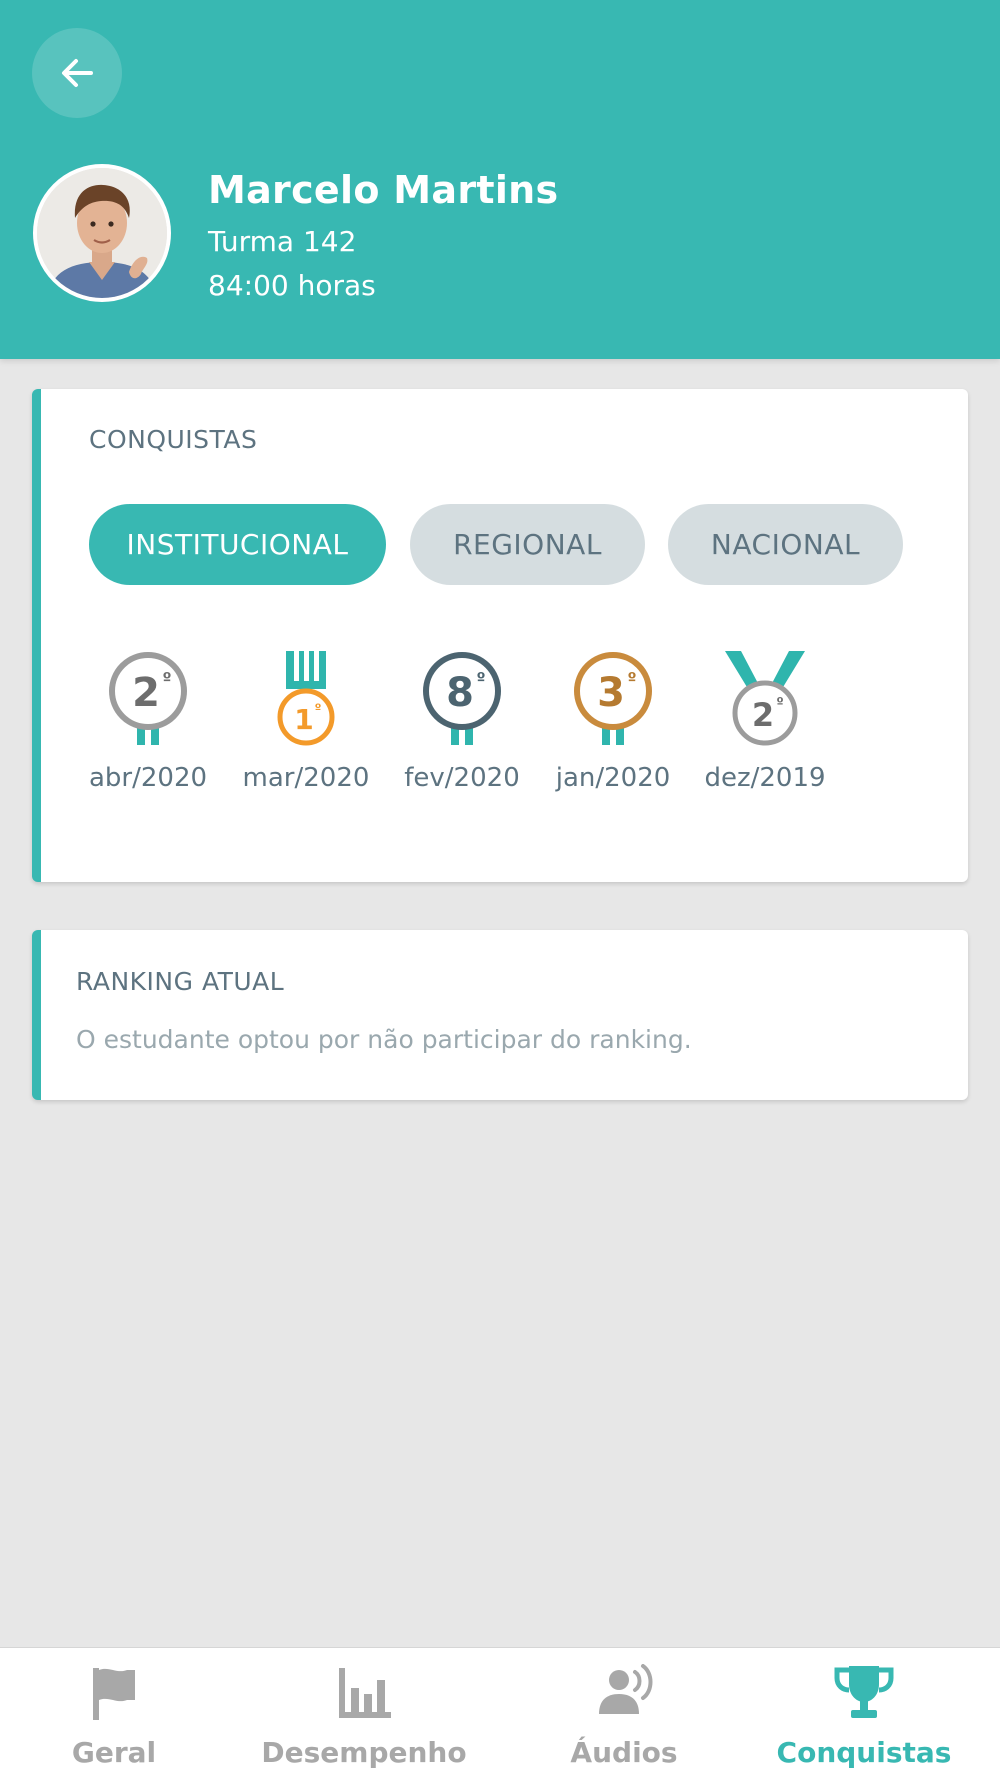 Image resolution: width=1000 pixels, height=1778 pixels. I want to click on nav-label: Conquistas, so click(864, 1752).